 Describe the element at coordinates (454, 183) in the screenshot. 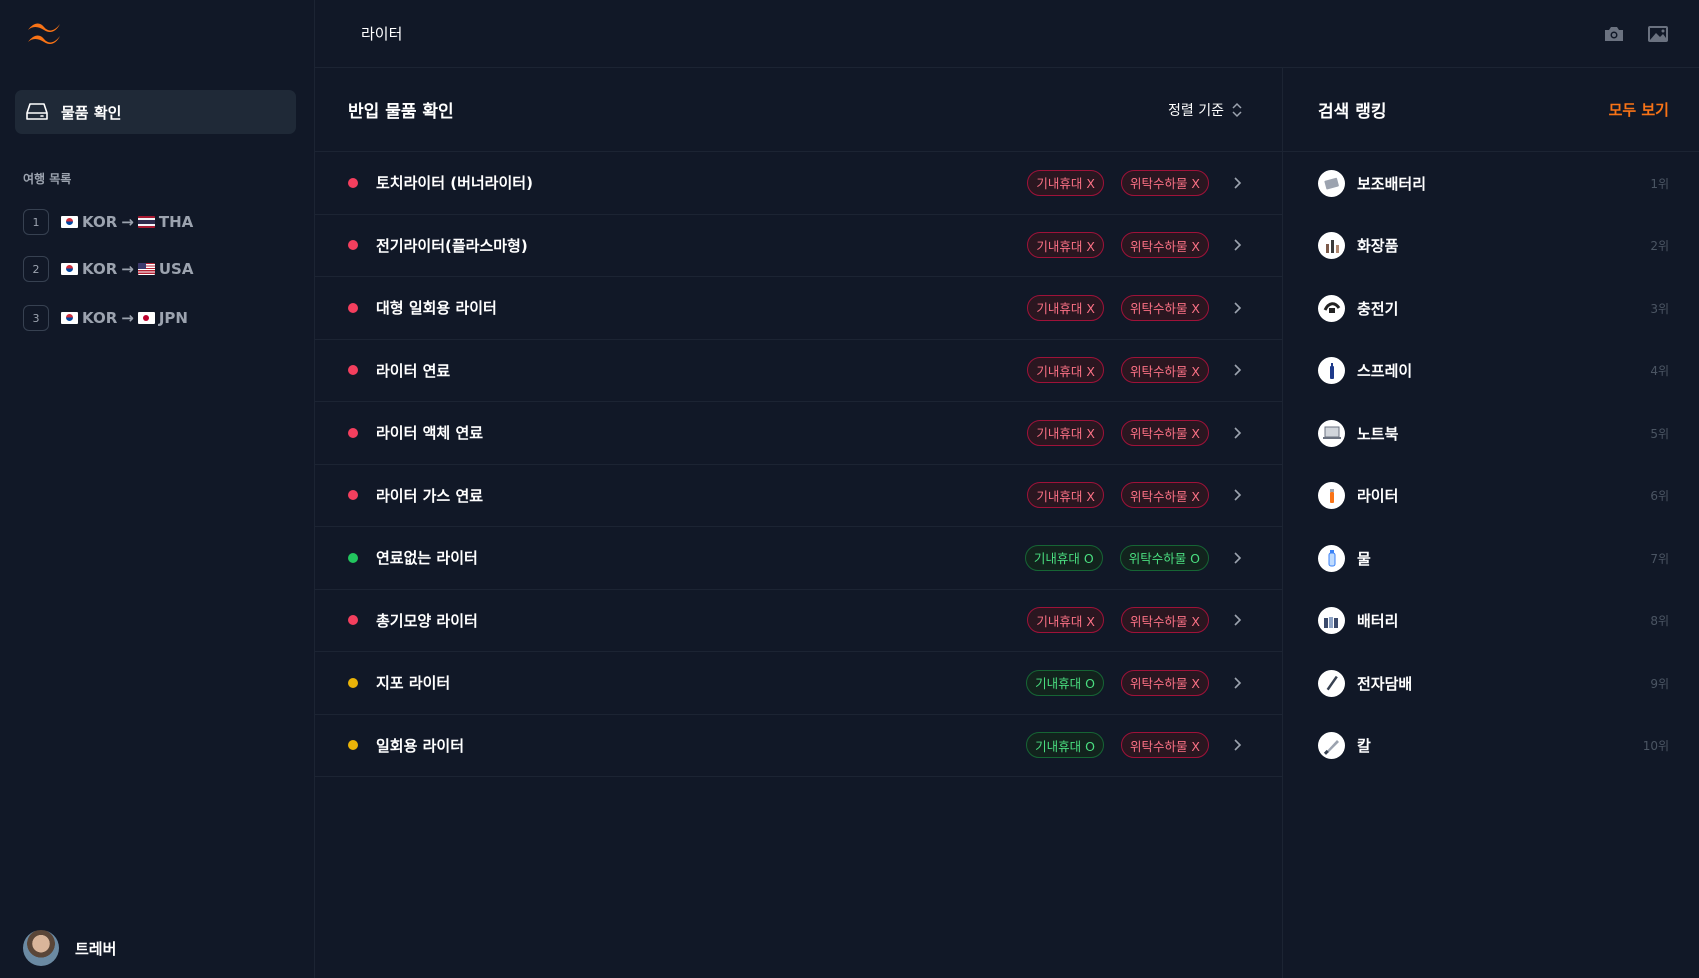

I see `item-name: 토치라이터 (버너라이터)` at that location.